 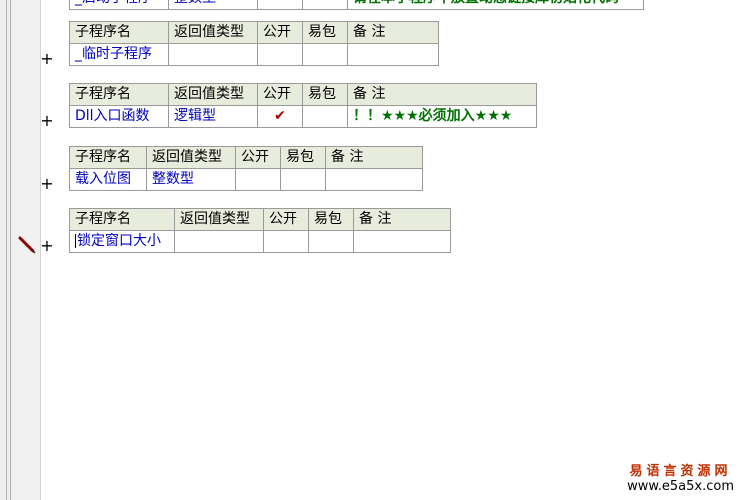 I want to click on subroutine-name-text: 锁定窗口大小, so click(x=119, y=241).